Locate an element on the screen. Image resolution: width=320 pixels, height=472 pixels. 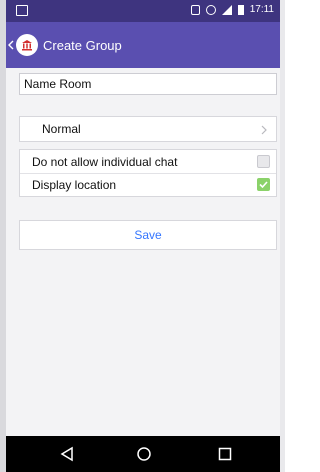
system-navigation-bar is located at coordinates (143, 454).